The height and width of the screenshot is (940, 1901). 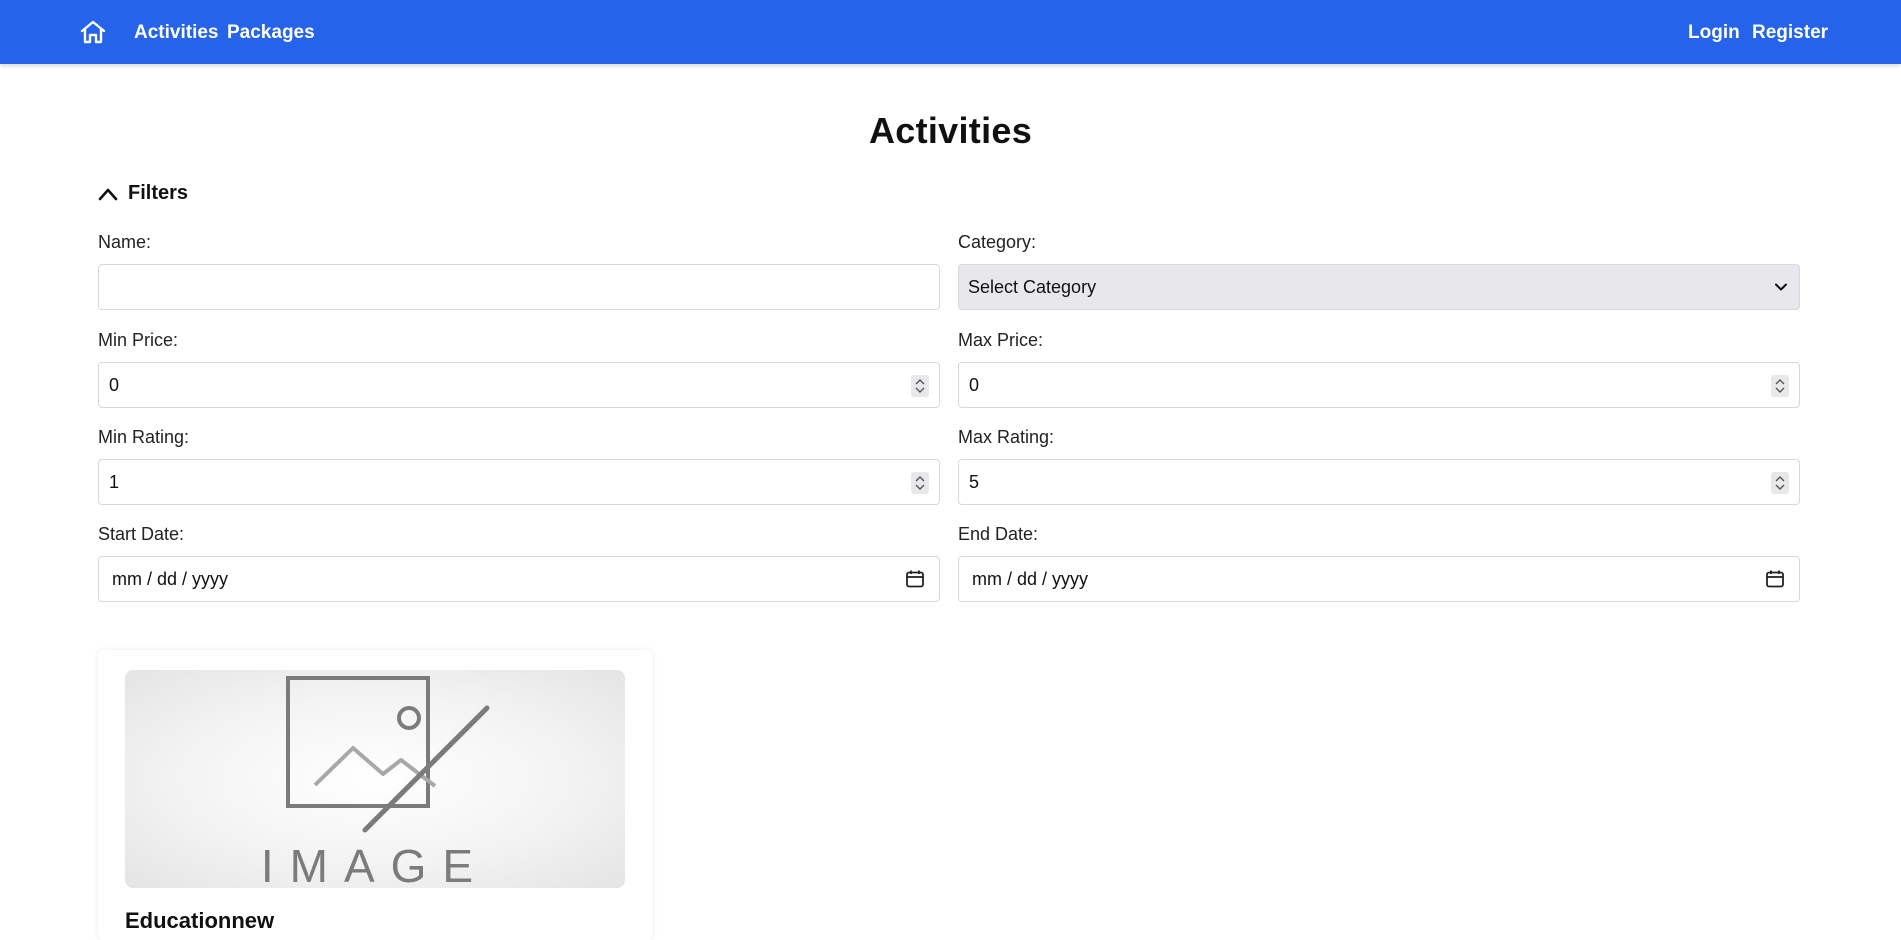 I want to click on register-link: Register, so click(x=1790, y=33).